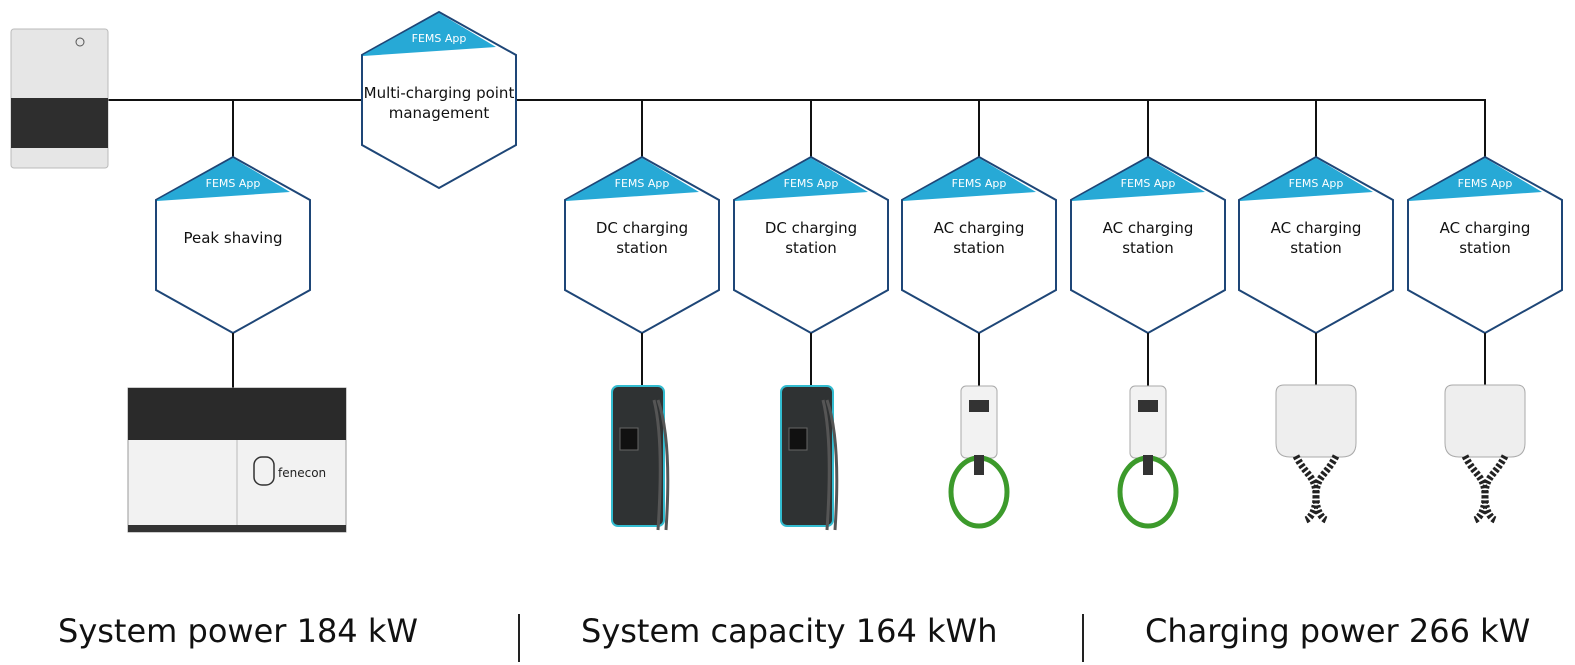 The width and height of the screenshot is (1575, 665). I want to click on hub-multi-charging-management: FEMS App Multi-charging point management, so click(439, 100).